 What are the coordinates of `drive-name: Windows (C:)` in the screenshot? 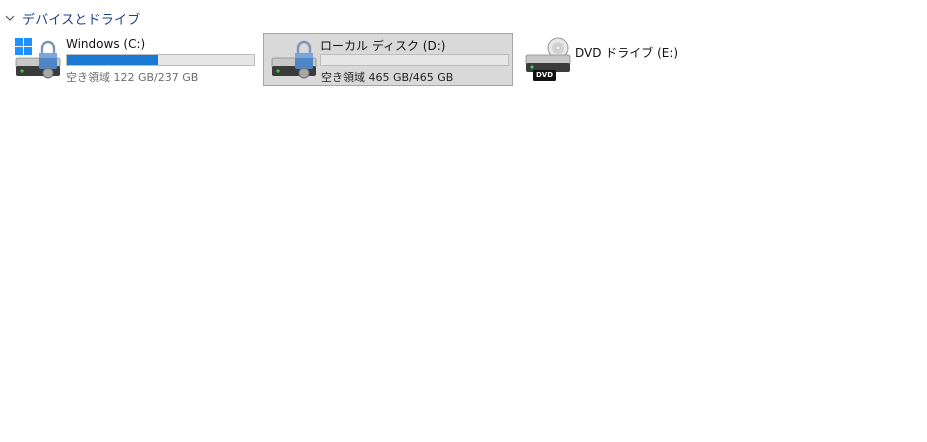 It's located at (106, 44).